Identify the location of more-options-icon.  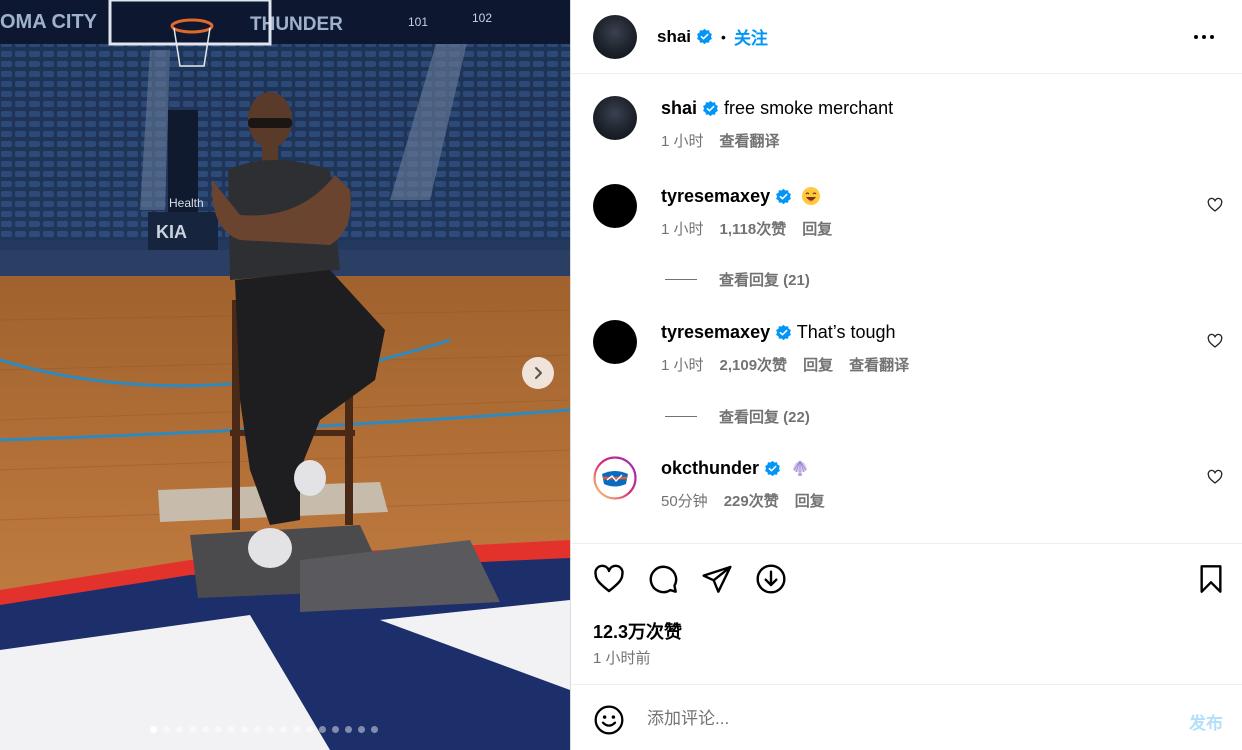
(1206, 37).